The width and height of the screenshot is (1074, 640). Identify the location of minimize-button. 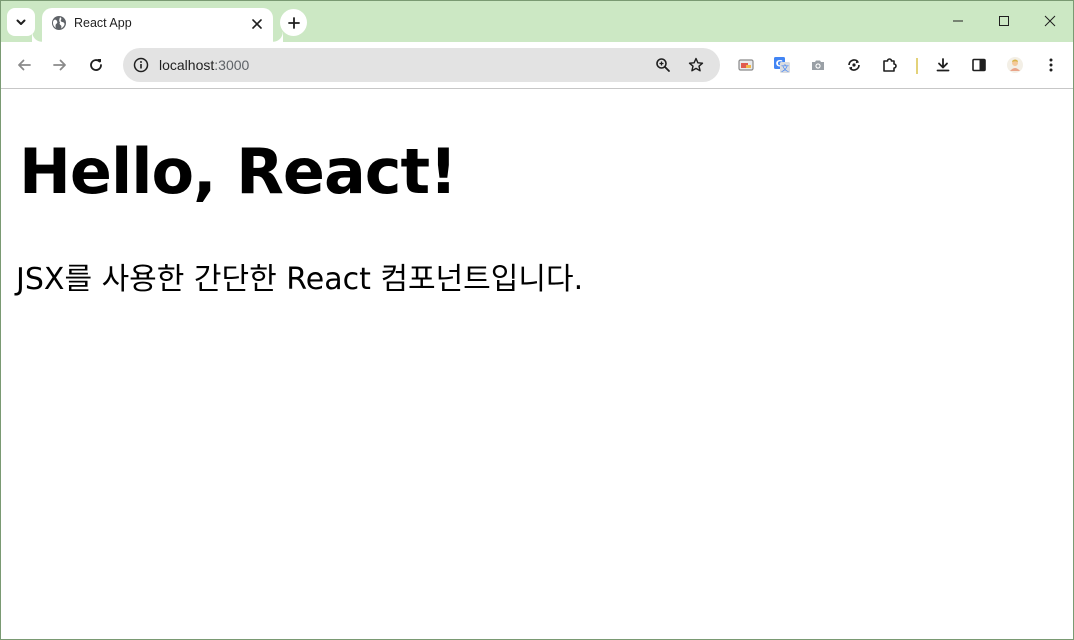
(958, 21).